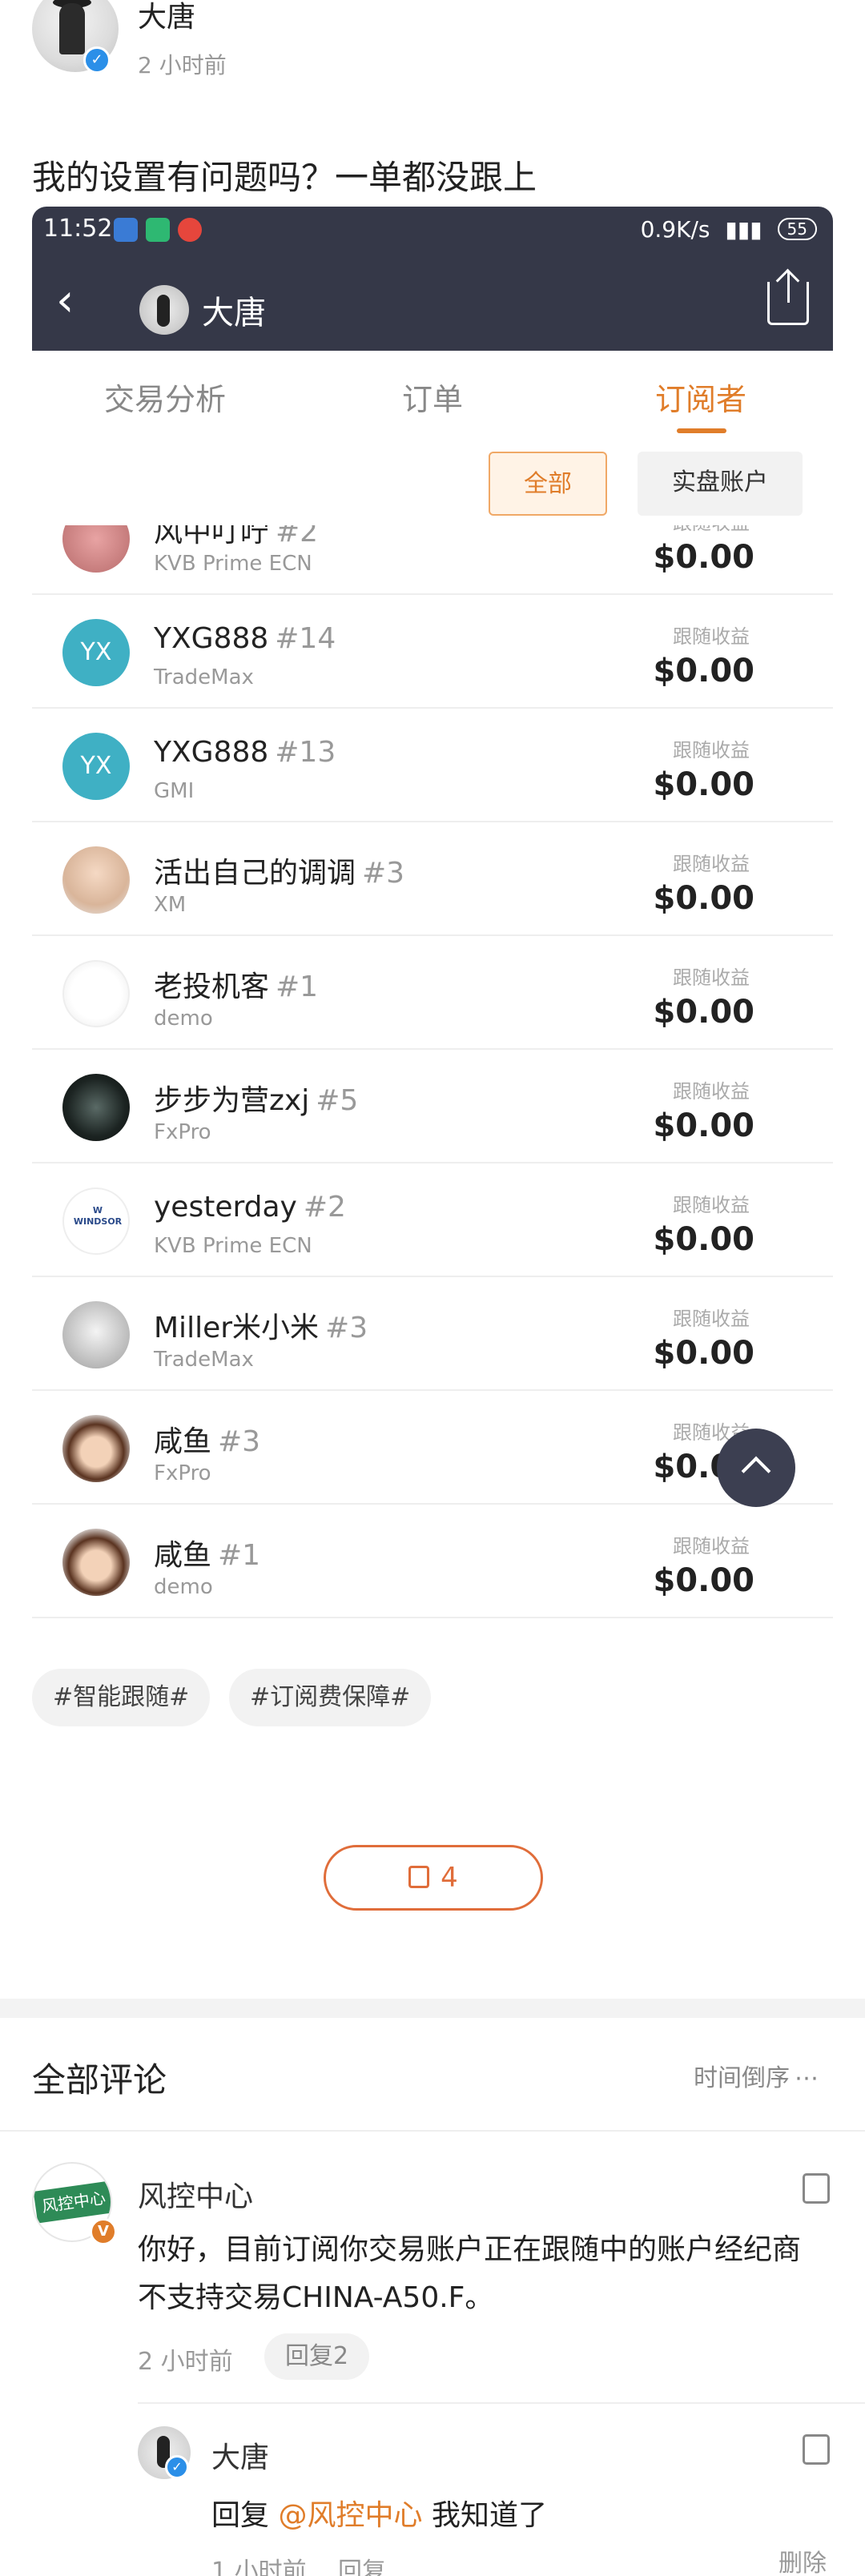 This screenshot has height=2576, width=865. I want to click on status-bar: 11:52 0.9K/s ▮▮▮ 55, so click(432, 231).